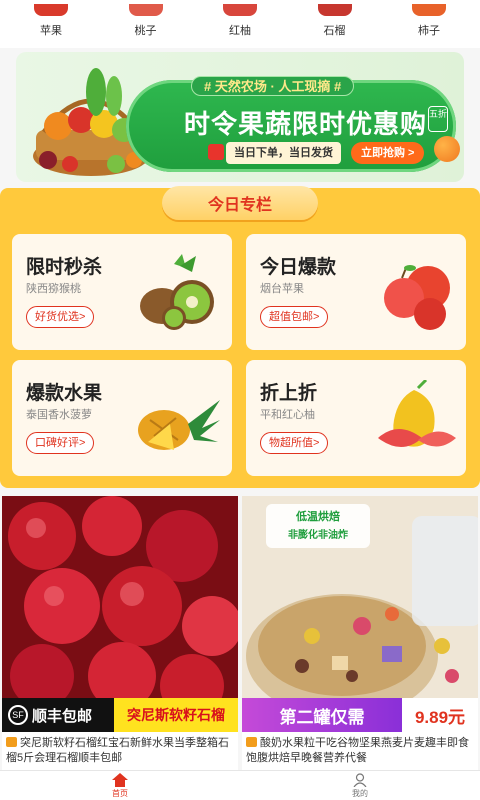  What do you see at coordinates (318, 517) in the screenshot?
I see `feature-line-1: 低温烘焙` at bounding box center [318, 517].